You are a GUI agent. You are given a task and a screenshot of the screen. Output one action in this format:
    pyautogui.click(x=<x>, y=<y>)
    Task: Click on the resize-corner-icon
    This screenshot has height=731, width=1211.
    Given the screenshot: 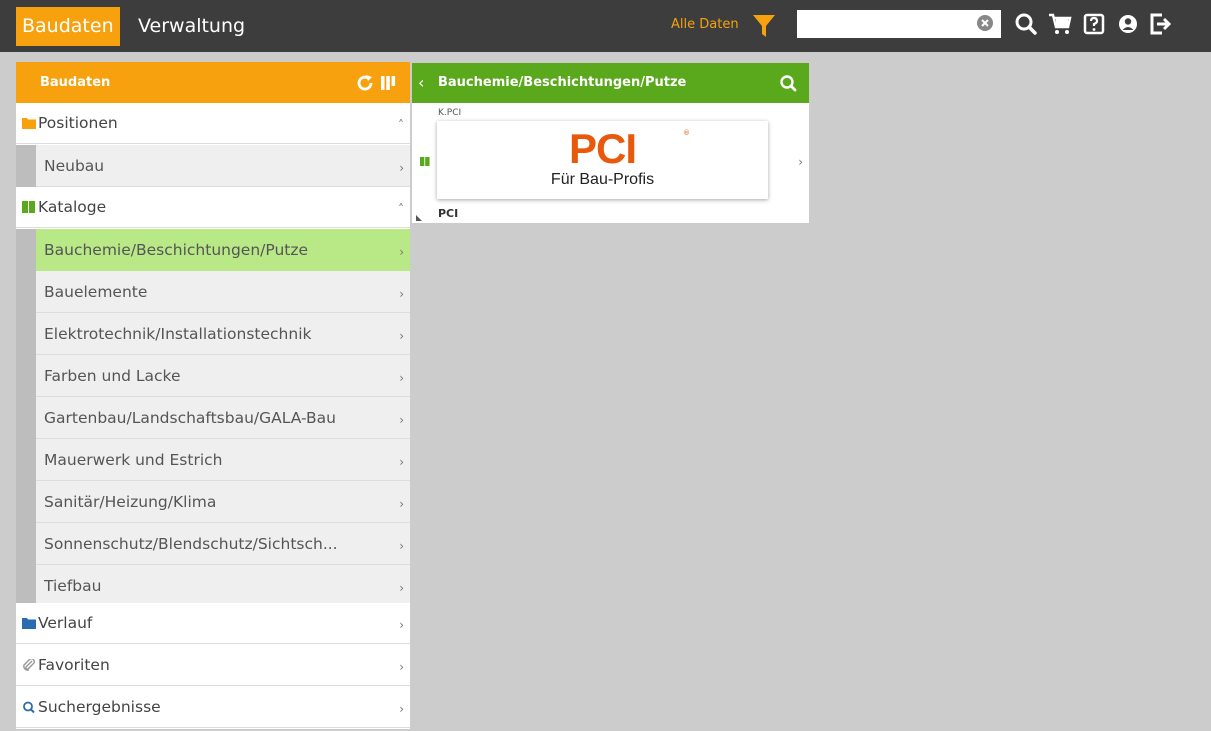 What is the action you would take?
    pyautogui.click(x=419, y=218)
    